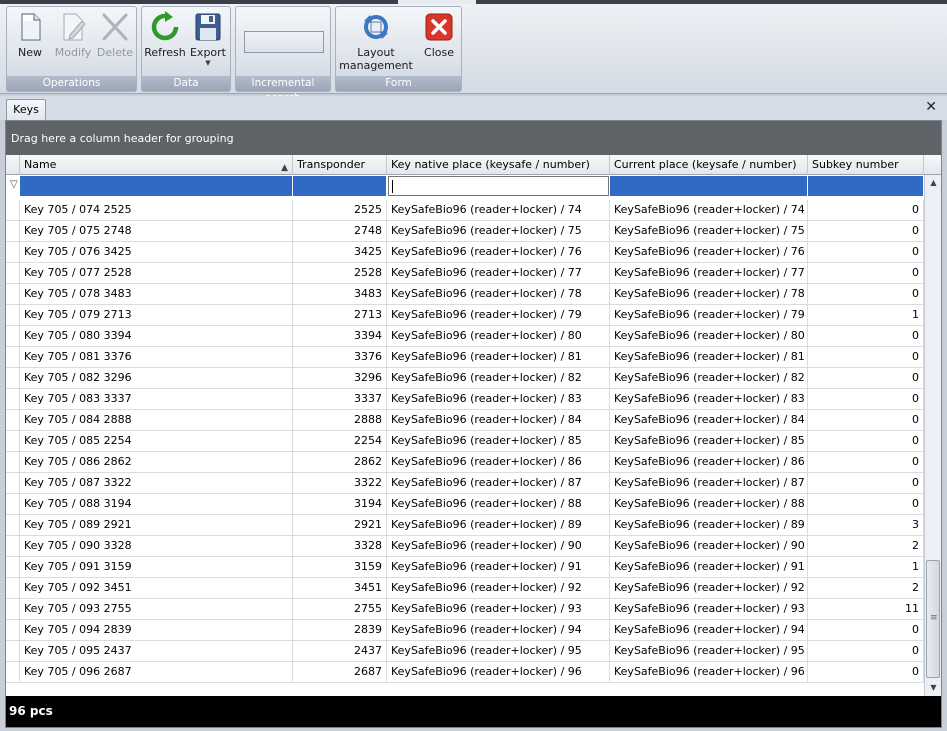 The image size is (947, 731). Describe the element at coordinates (340, 357) in the screenshot. I see `cell-transponder: 3376` at that location.